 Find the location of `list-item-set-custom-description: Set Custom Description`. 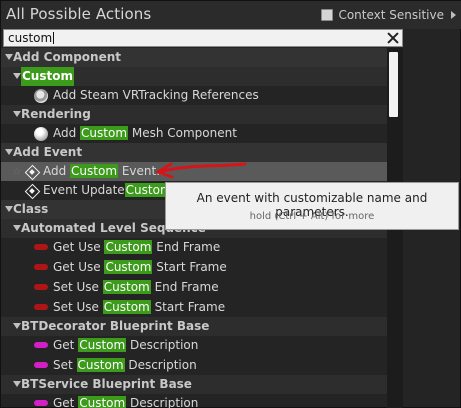

list-item-set-custom-description: Set Custom Description is located at coordinates (194, 365).